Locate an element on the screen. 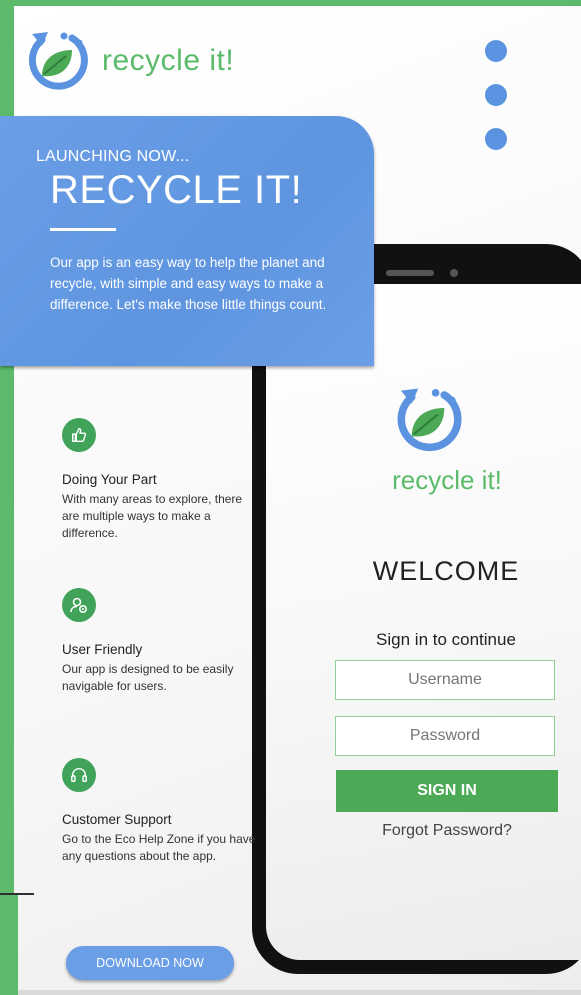 The height and width of the screenshot is (995, 581). signin-subtitle: Sign in to continue is located at coordinates (446, 639).